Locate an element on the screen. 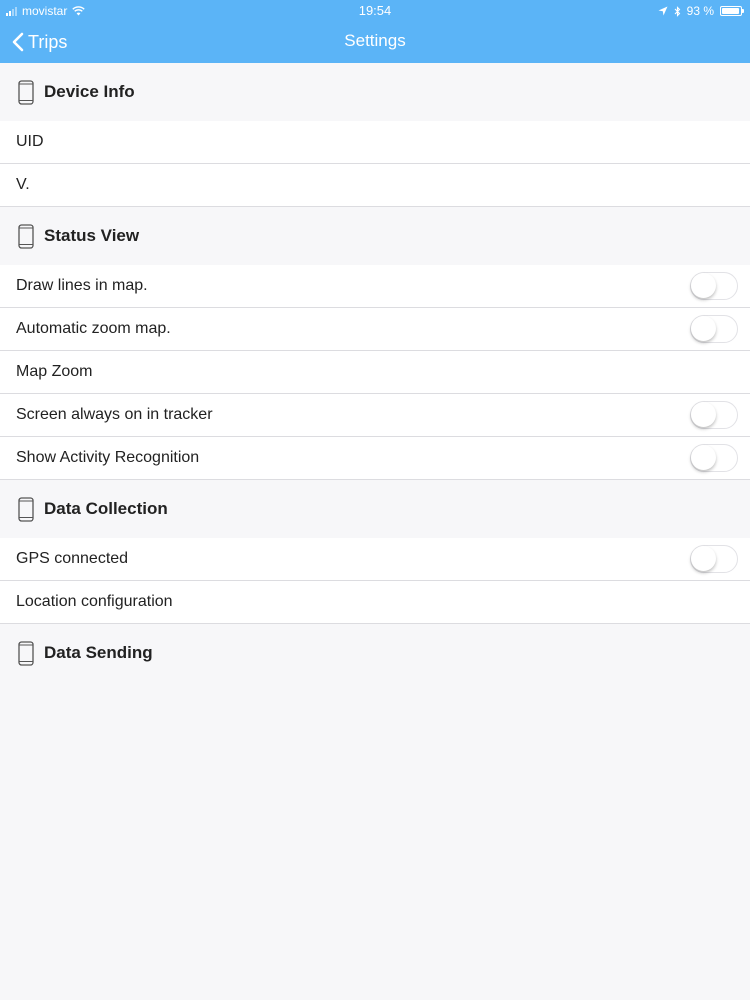 Image resolution: width=750 pixels, height=1000 pixels. section-header-data-sending: Data Sending is located at coordinates (375, 653).